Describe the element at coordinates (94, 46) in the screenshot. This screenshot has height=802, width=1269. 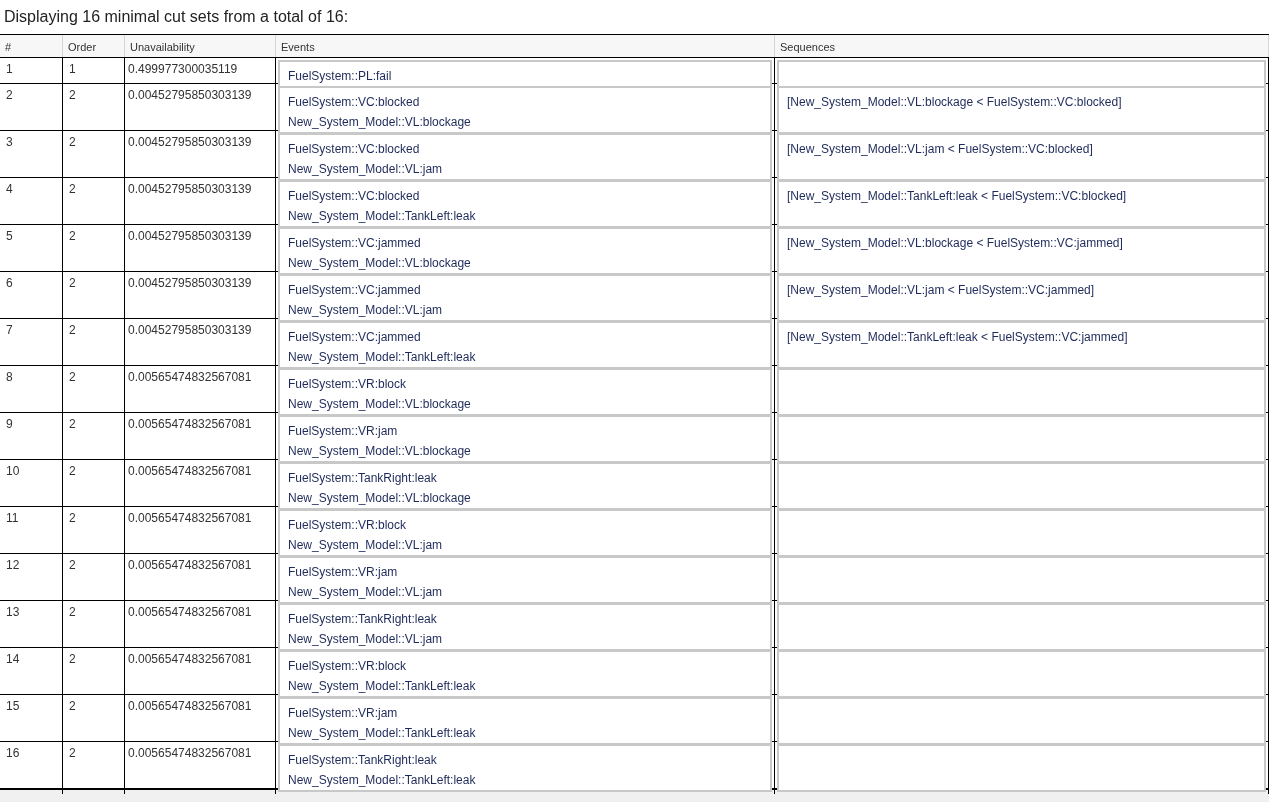
I see `column-header: Order` at that location.